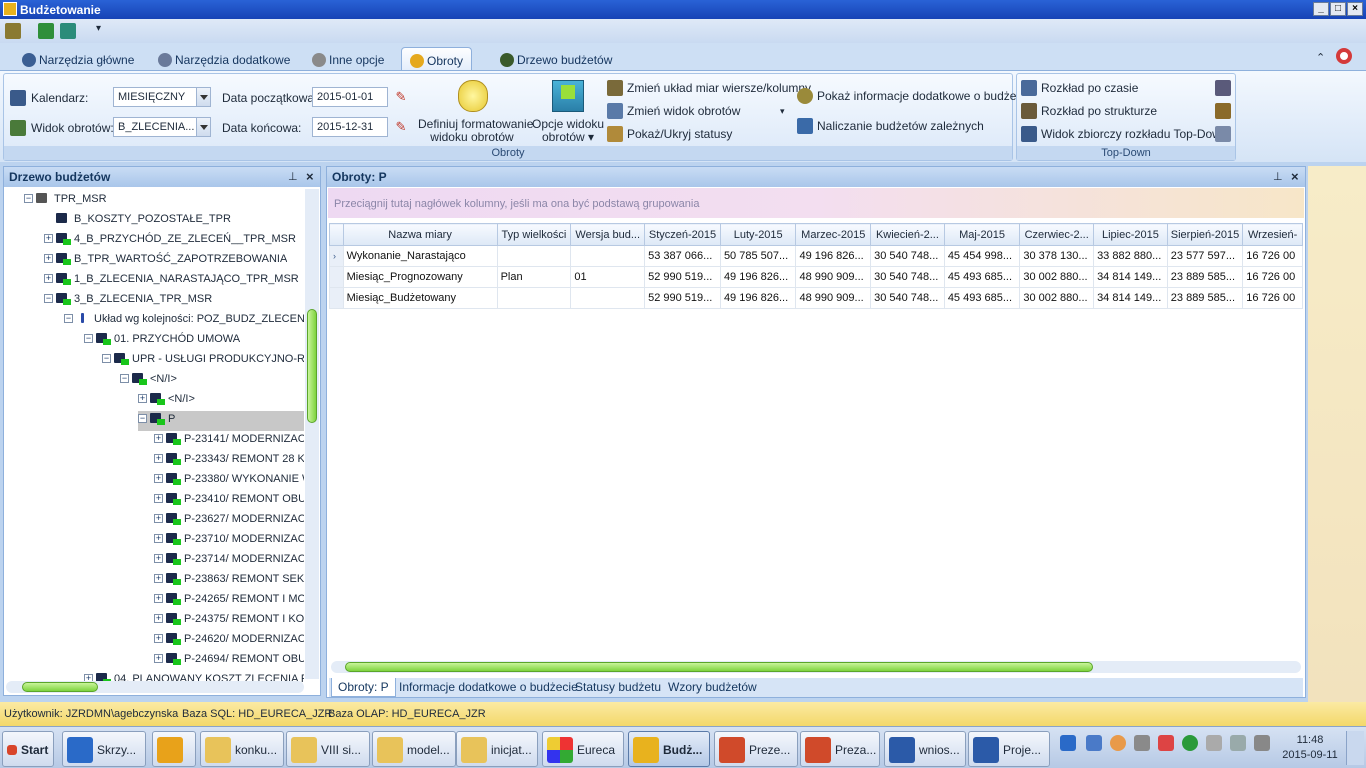  Describe the element at coordinates (170, 241) in the screenshot. I see `tree-item: +4_B_PRZYCHÓD_ZE_ZLECEŃ__TPR_MSR` at that location.